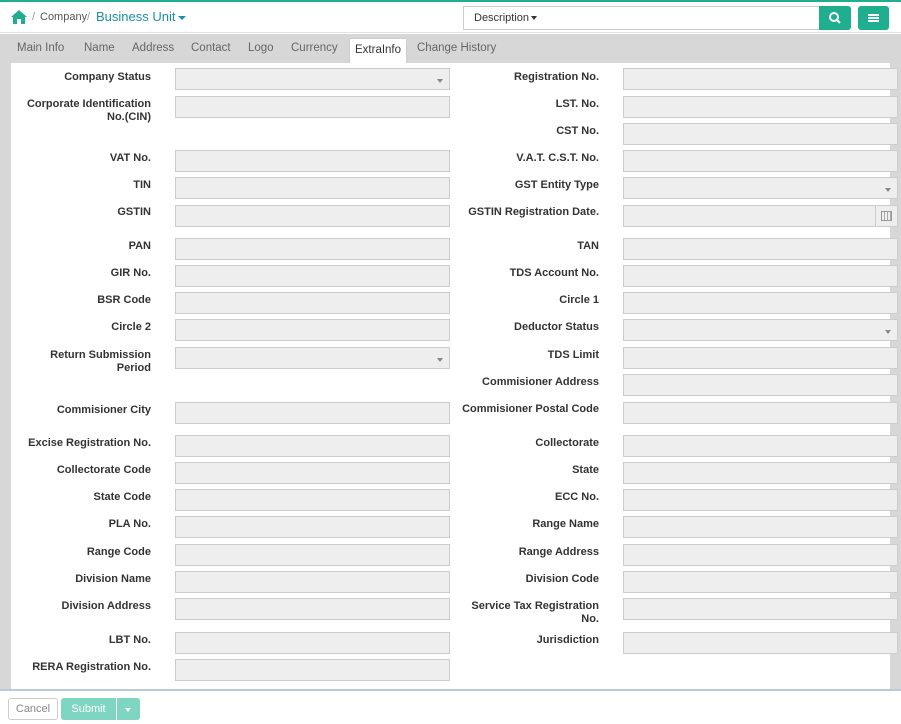 The width and height of the screenshot is (901, 724). I want to click on division-name-field, so click(312, 582).